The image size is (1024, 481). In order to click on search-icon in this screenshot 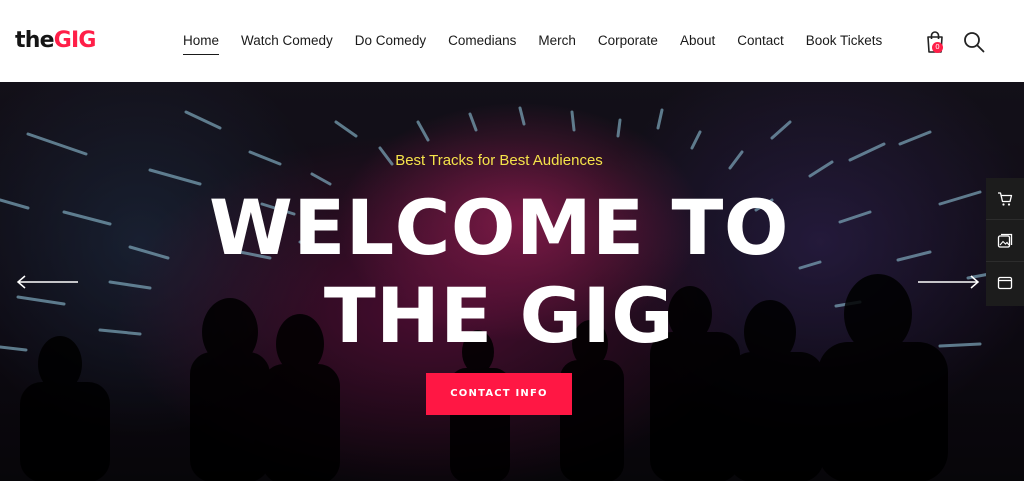, I will do `click(974, 42)`.